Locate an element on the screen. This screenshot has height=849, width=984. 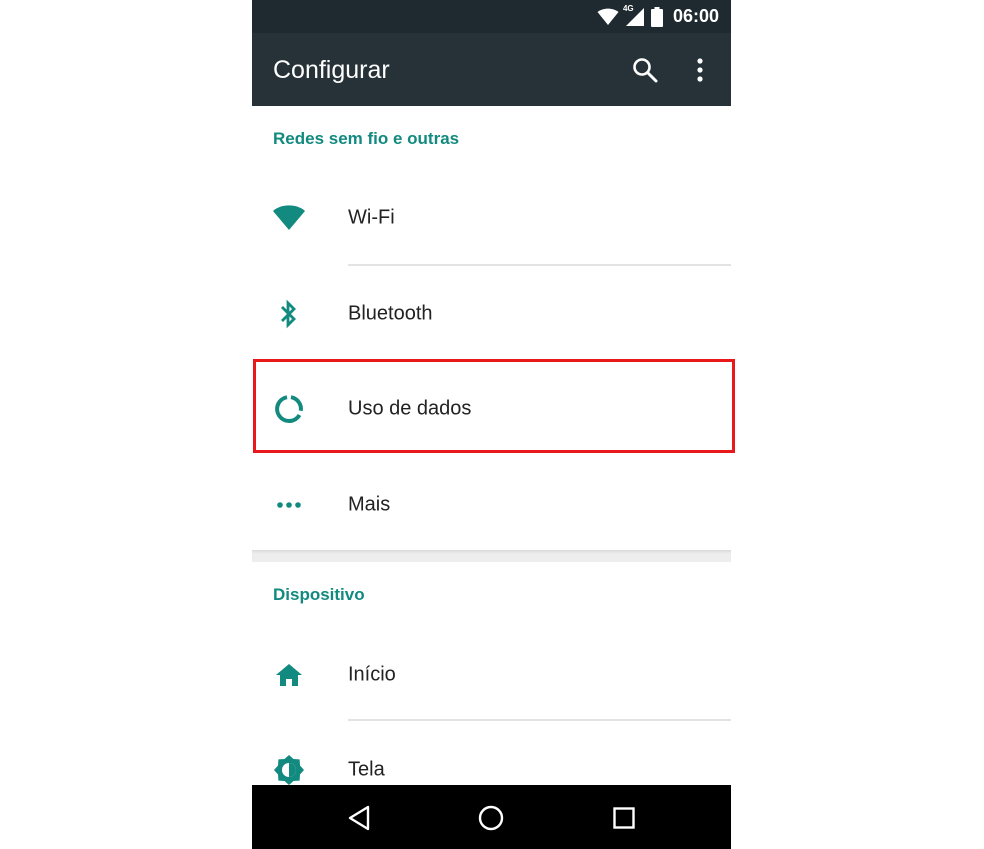
back-icon is located at coordinates (359, 818).